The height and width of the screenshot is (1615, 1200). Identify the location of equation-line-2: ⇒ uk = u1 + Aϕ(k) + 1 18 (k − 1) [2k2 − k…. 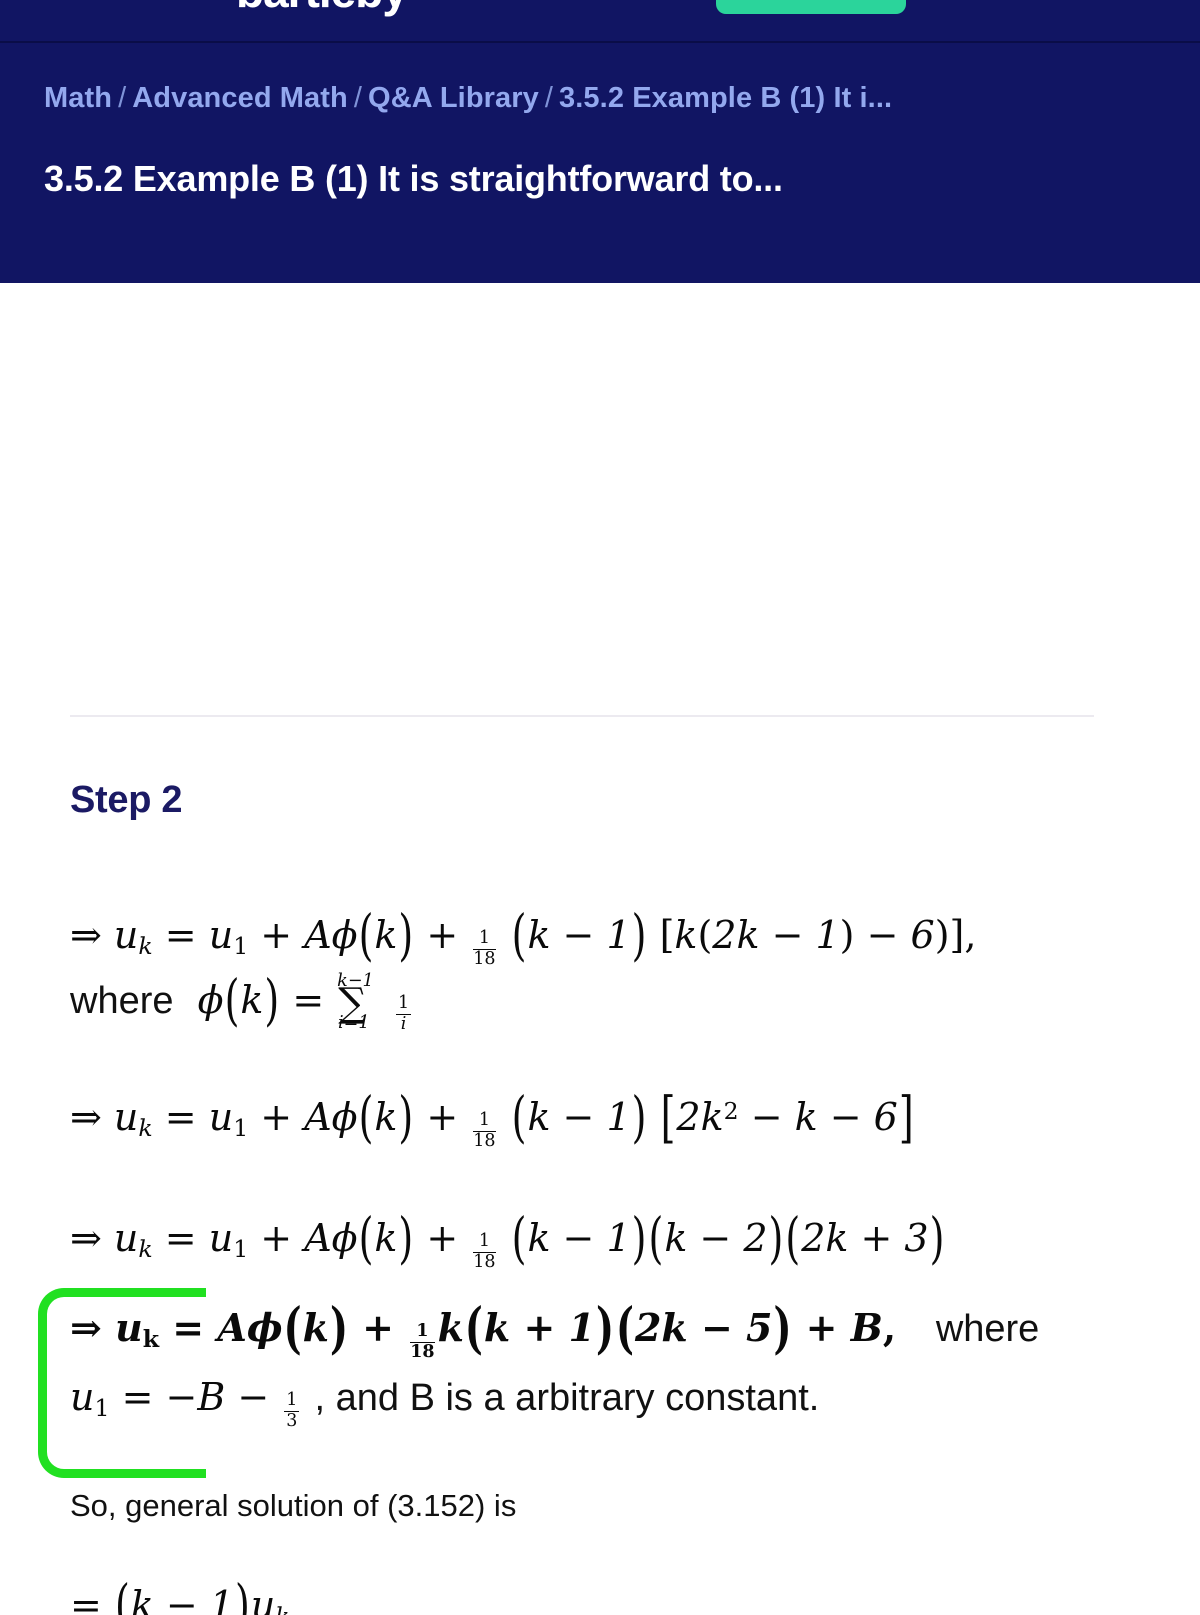
(492, 1118).